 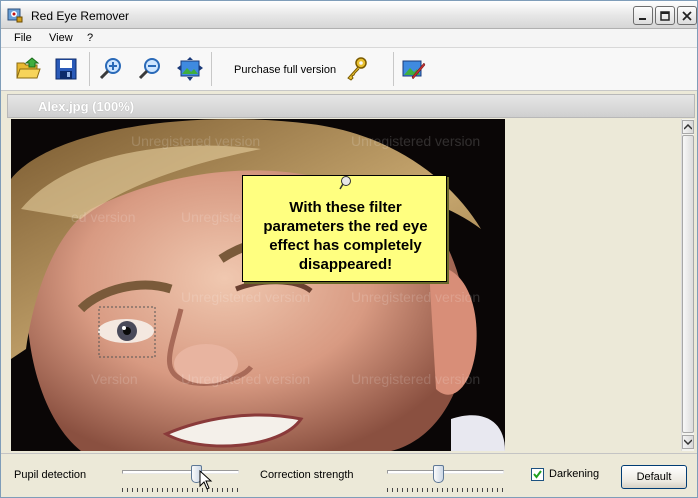 I want to click on toolbar: Purchase full version, so click(x=349, y=69).